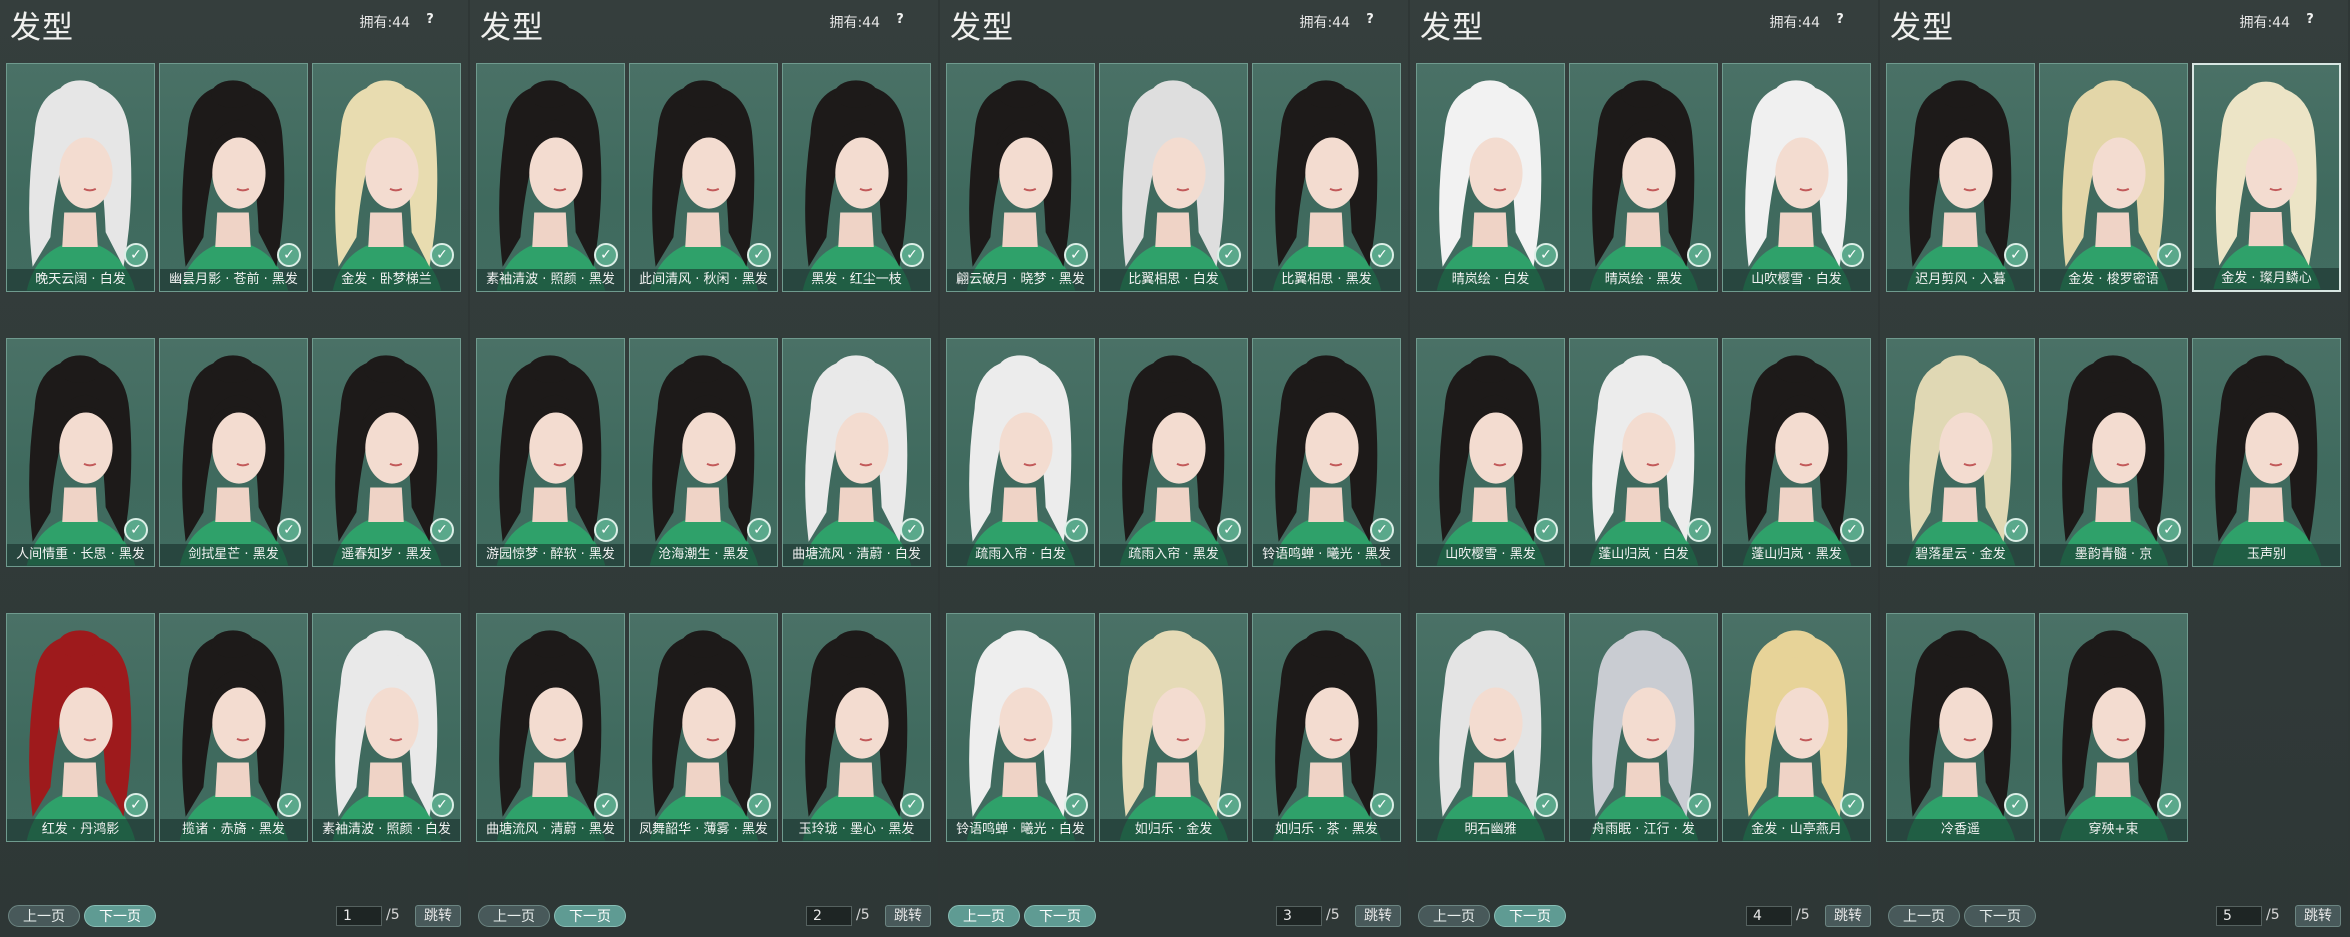 This screenshot has height=937, width=2350. Describe the element at coordinates (1490, 727) in the screenshot. I see `hairstyle-card: ✓ 明石幽雅` at that location.